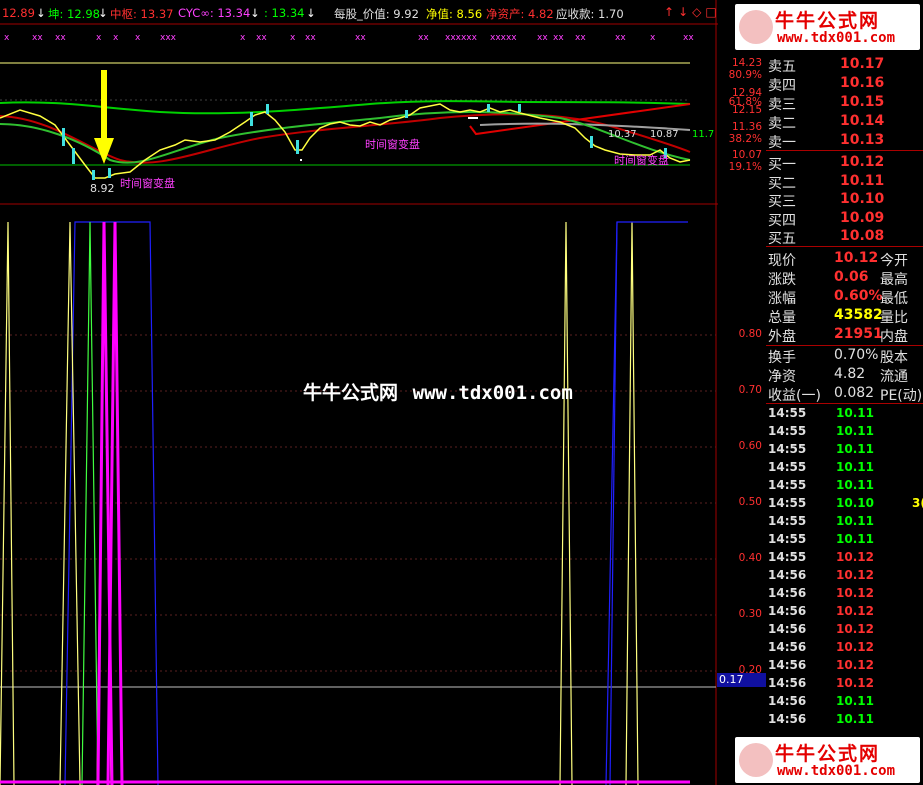 This screenshot has width=923, height=785. I want to click on buy-level: 买三 10.10, so click(844, 200).